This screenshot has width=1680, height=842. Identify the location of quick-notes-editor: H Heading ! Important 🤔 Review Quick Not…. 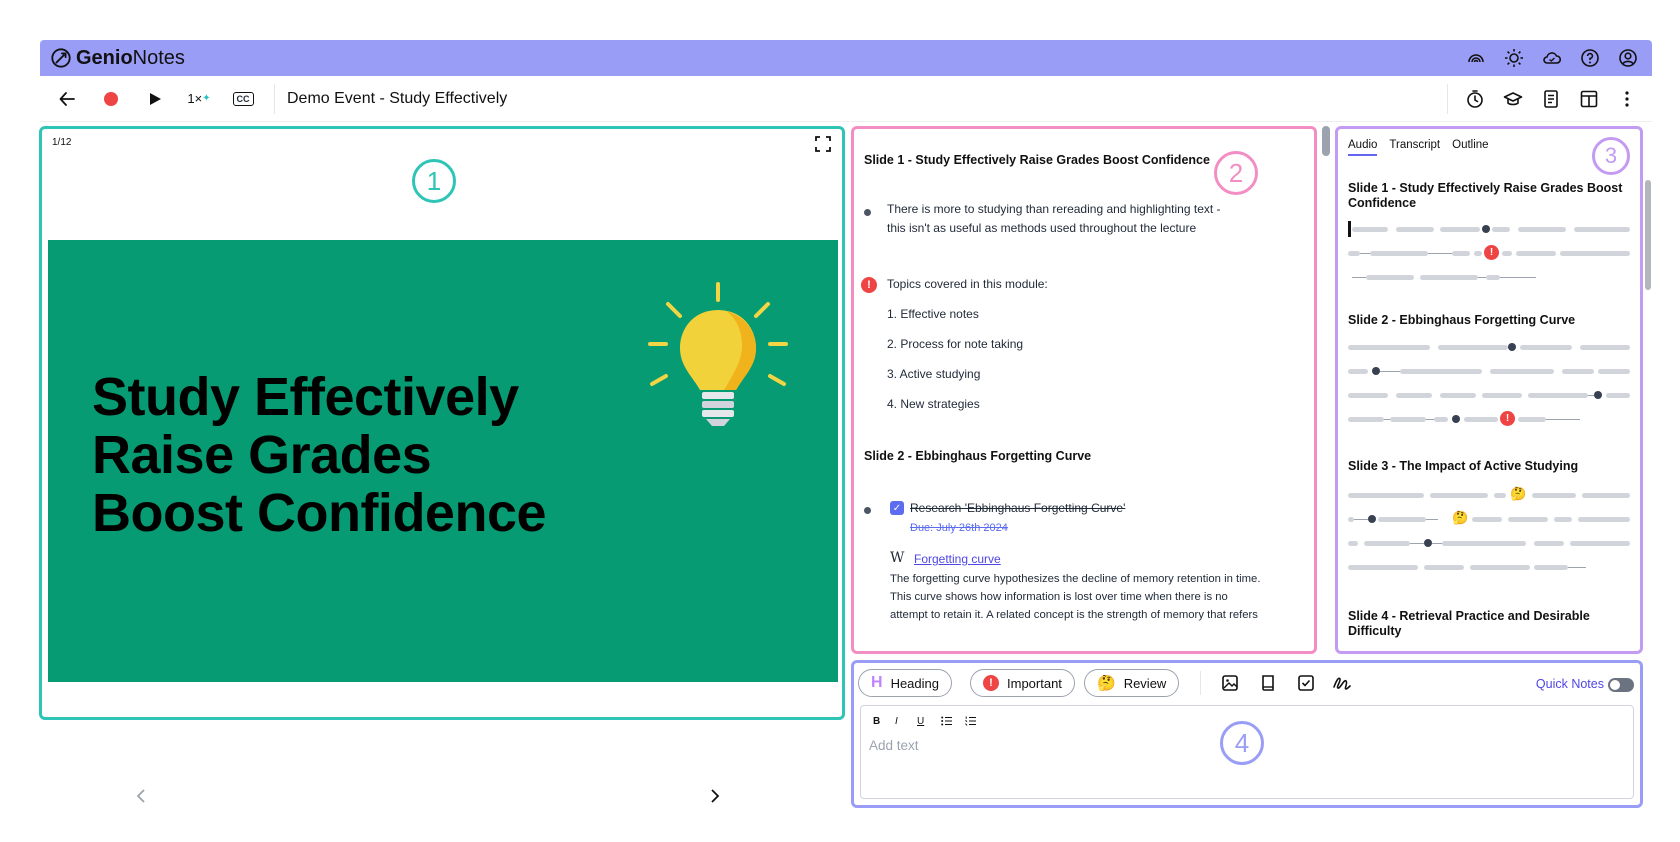
(1247, 734).